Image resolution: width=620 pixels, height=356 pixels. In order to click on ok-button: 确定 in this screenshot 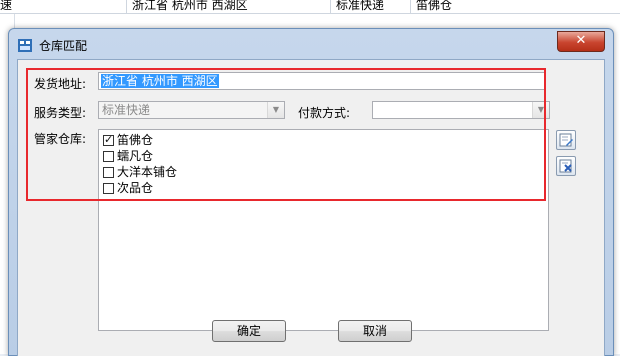, I will do `click(249, 331)`.